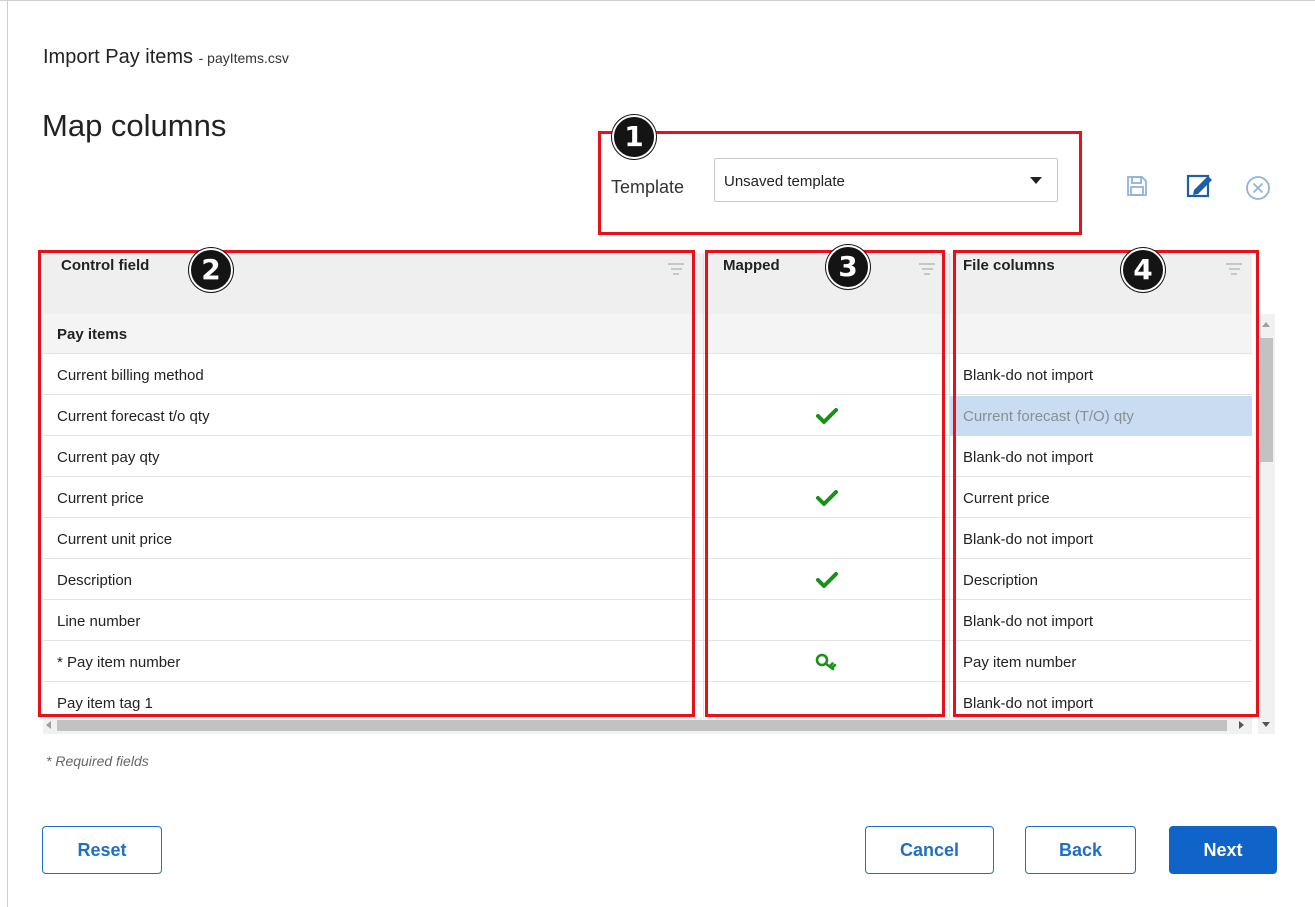 This screenshot has height=907, width=1315. Describe the element at coordinates (634, 137) in the screenshot. I see `annotation-badge: 1` at that location.